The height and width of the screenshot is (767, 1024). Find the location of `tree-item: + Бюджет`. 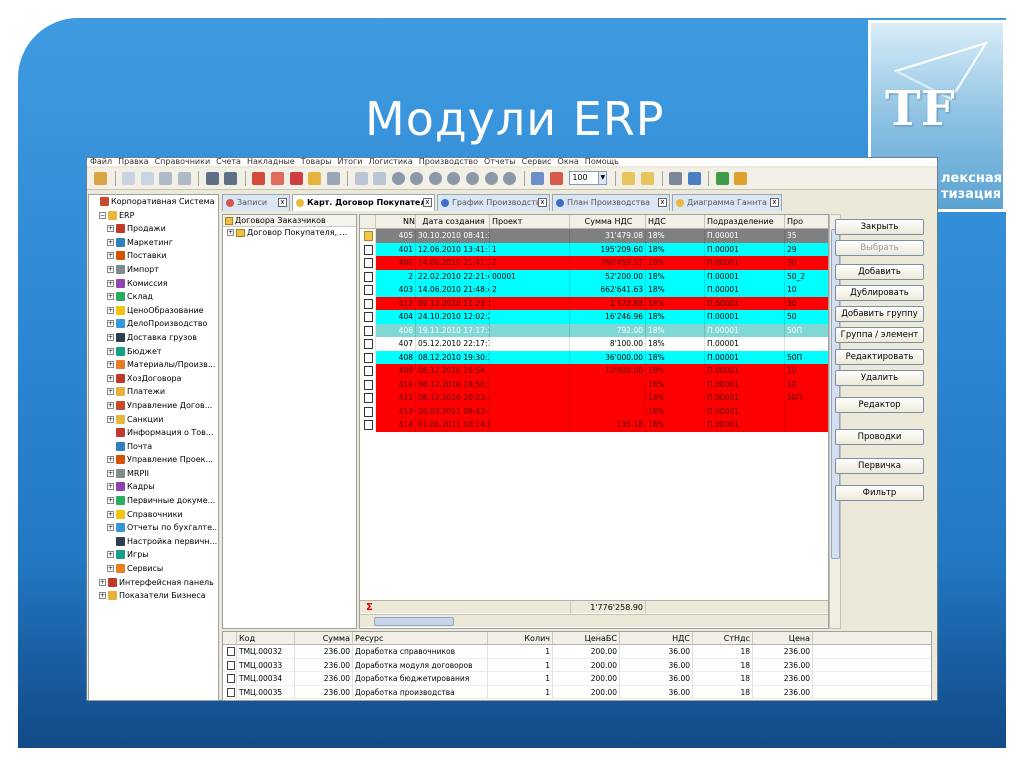

tree-item: + Бюджет is located at coordinates (153, 352).